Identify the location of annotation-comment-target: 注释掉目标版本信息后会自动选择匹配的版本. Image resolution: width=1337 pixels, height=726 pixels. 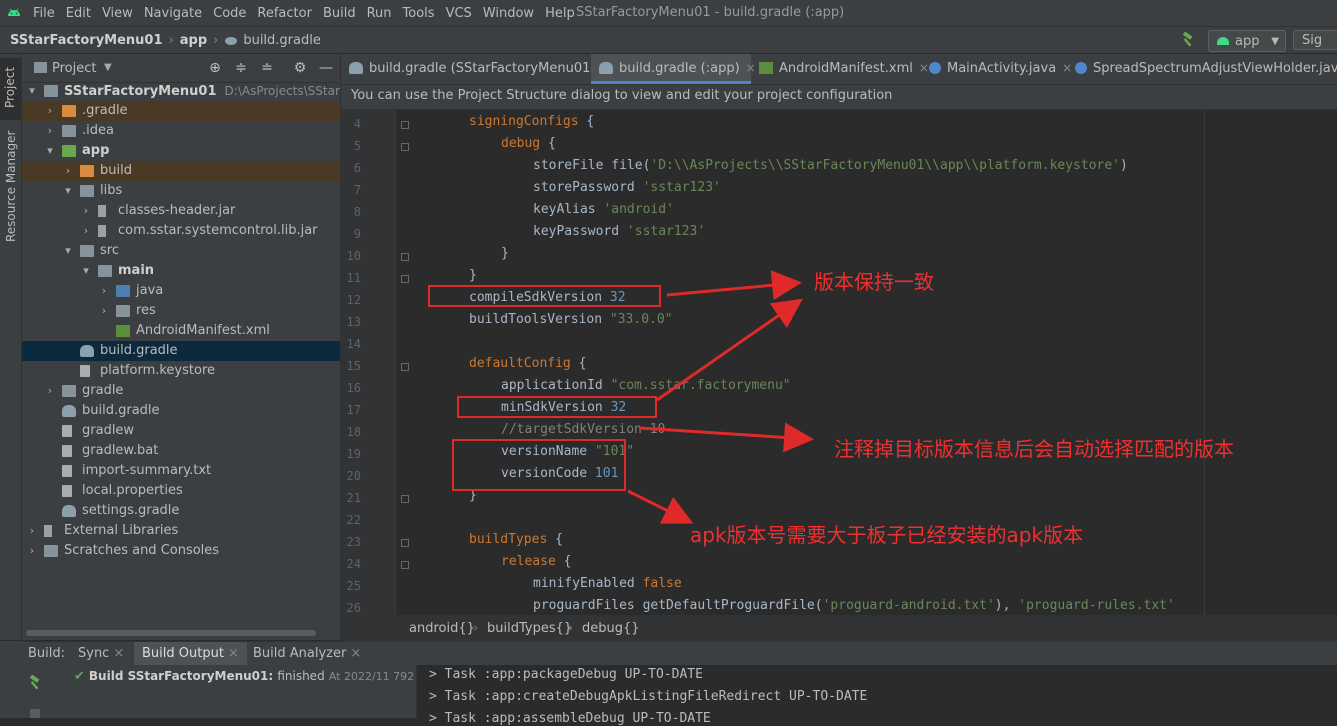
(1034, 449).